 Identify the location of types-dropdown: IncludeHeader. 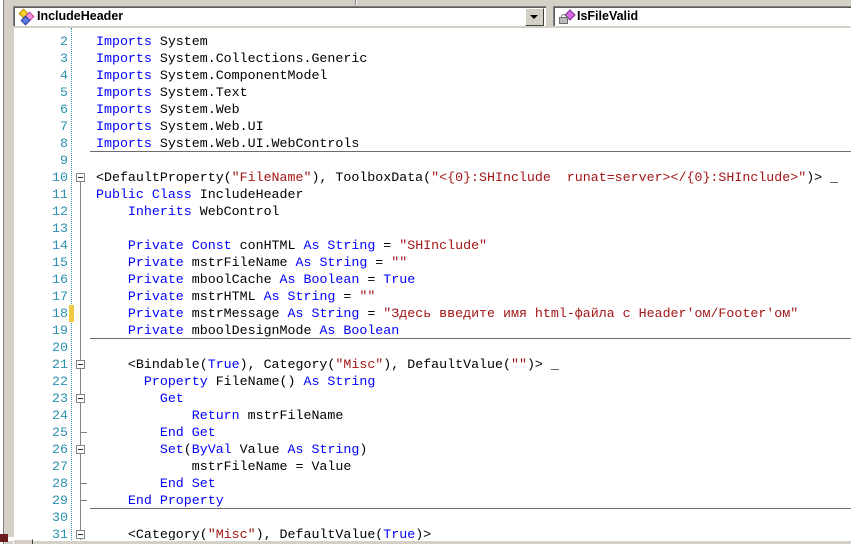
(279, 16).